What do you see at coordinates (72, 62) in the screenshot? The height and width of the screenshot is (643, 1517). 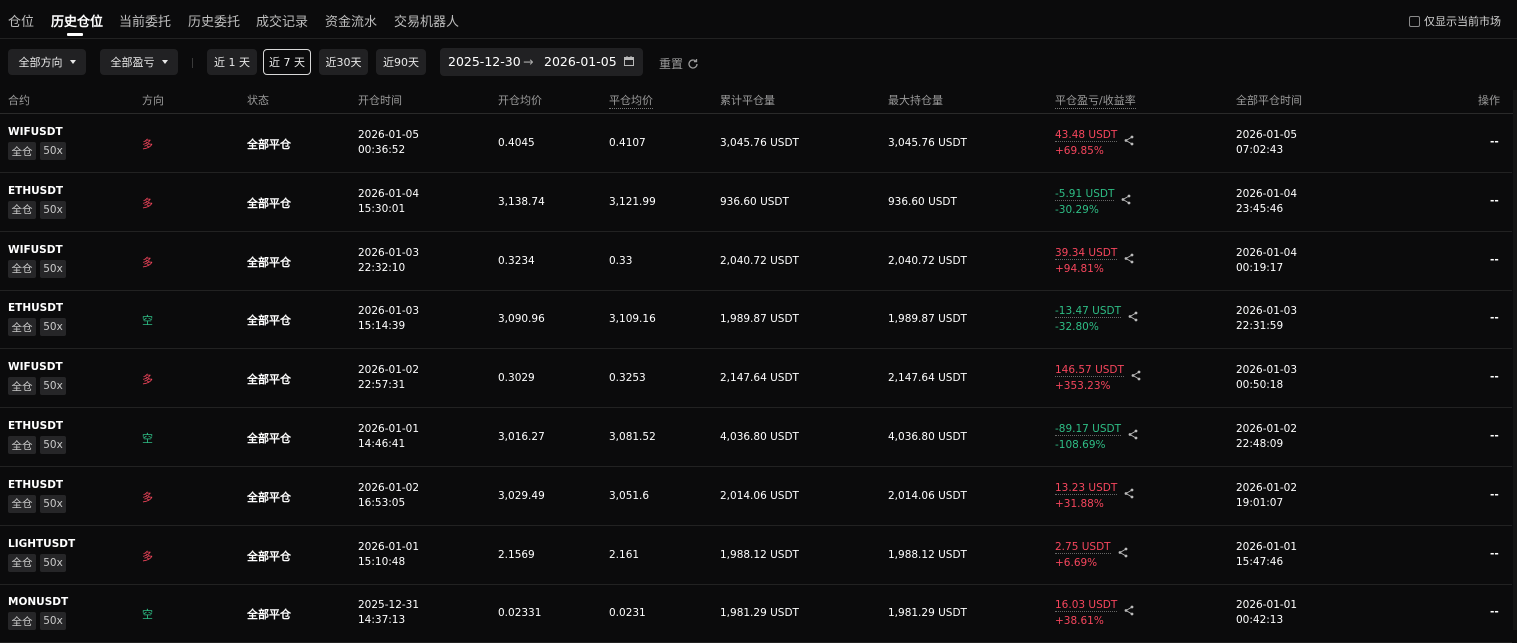 I see `caret-down-icon` at bounding box center [72, 62].